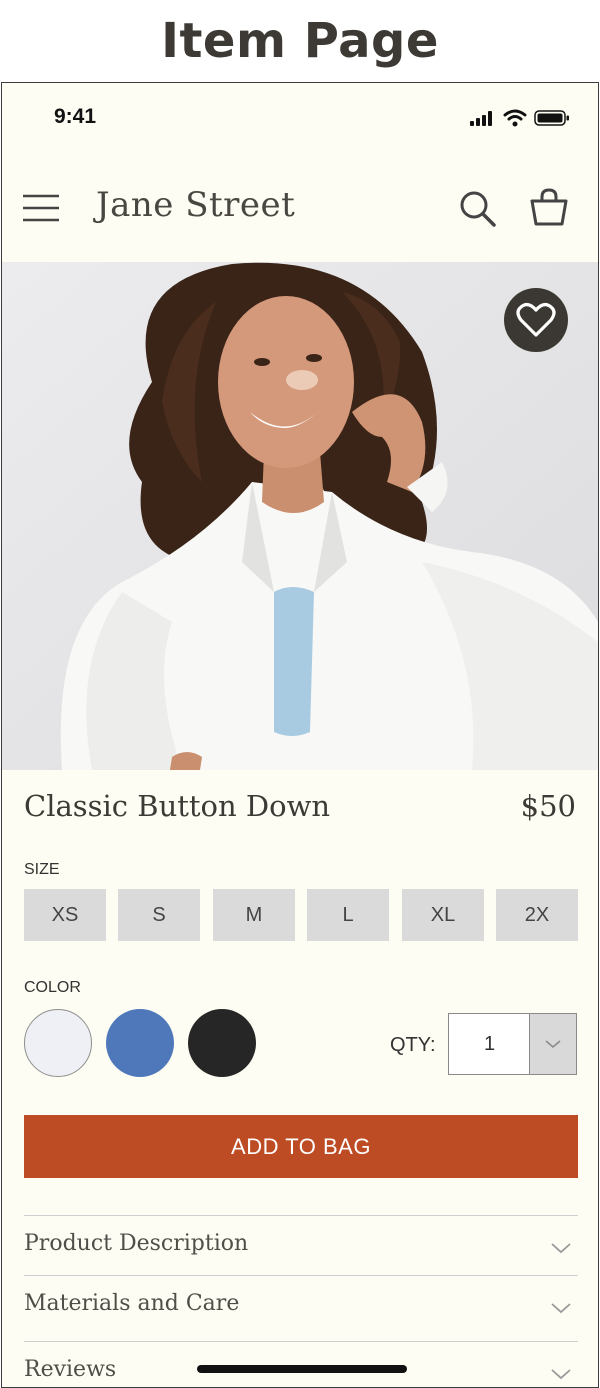 This screenshot has width=600, height=1388. I want to click on qty-dropdown-button, so click(553, 1044).